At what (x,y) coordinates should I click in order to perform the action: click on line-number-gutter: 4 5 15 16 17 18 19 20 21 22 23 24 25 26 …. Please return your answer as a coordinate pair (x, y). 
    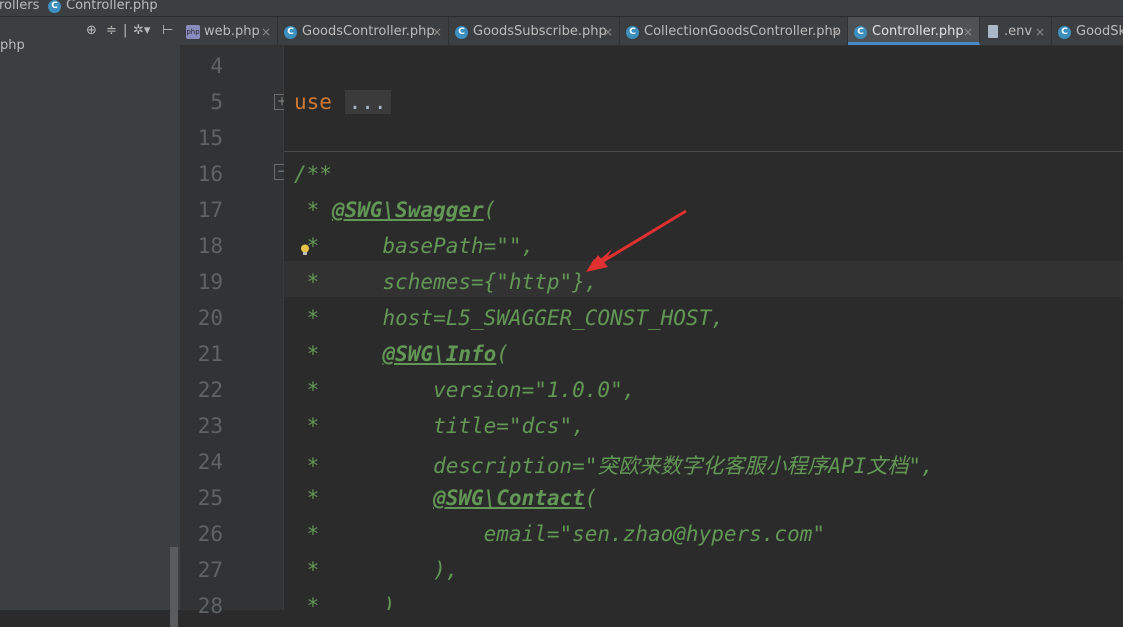
    Looking at the image, I should click on (235, 332).